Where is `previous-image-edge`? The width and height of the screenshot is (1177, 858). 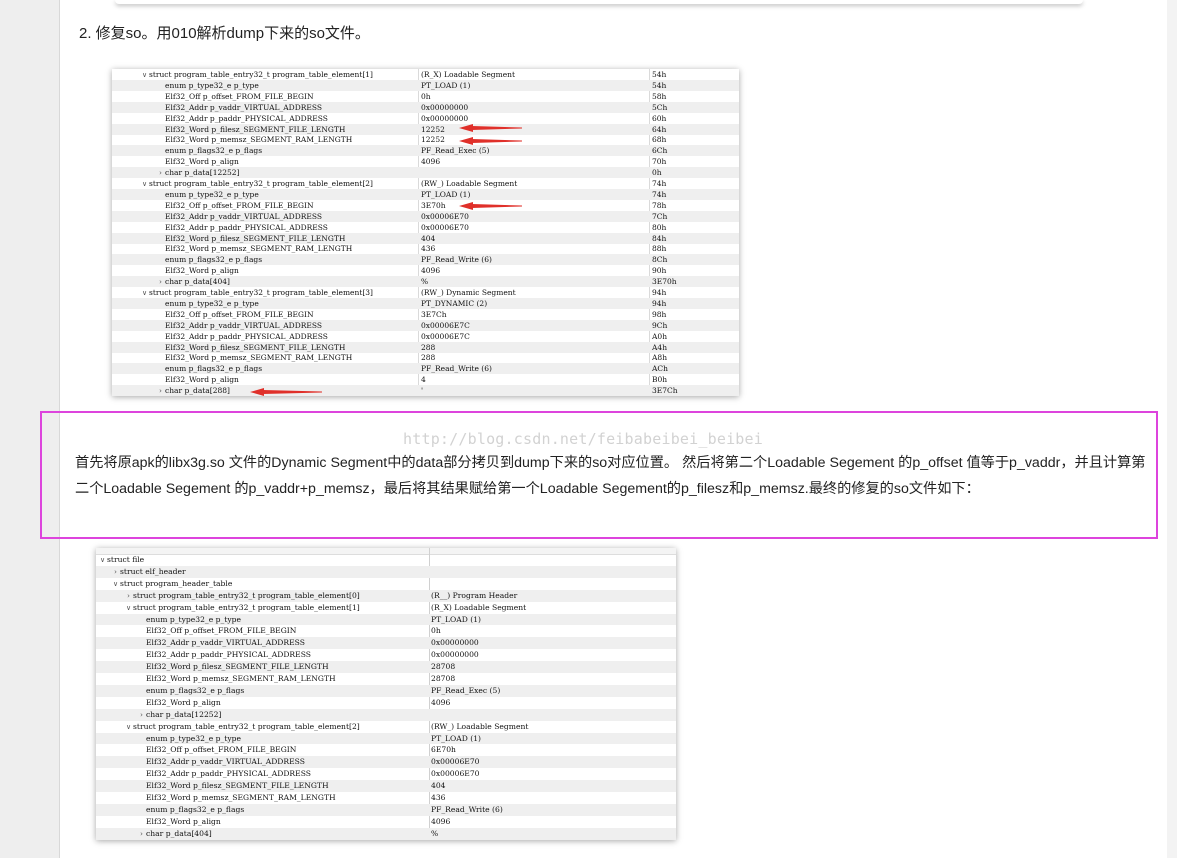
previous-image-edge is located at coordinates (599, 2).